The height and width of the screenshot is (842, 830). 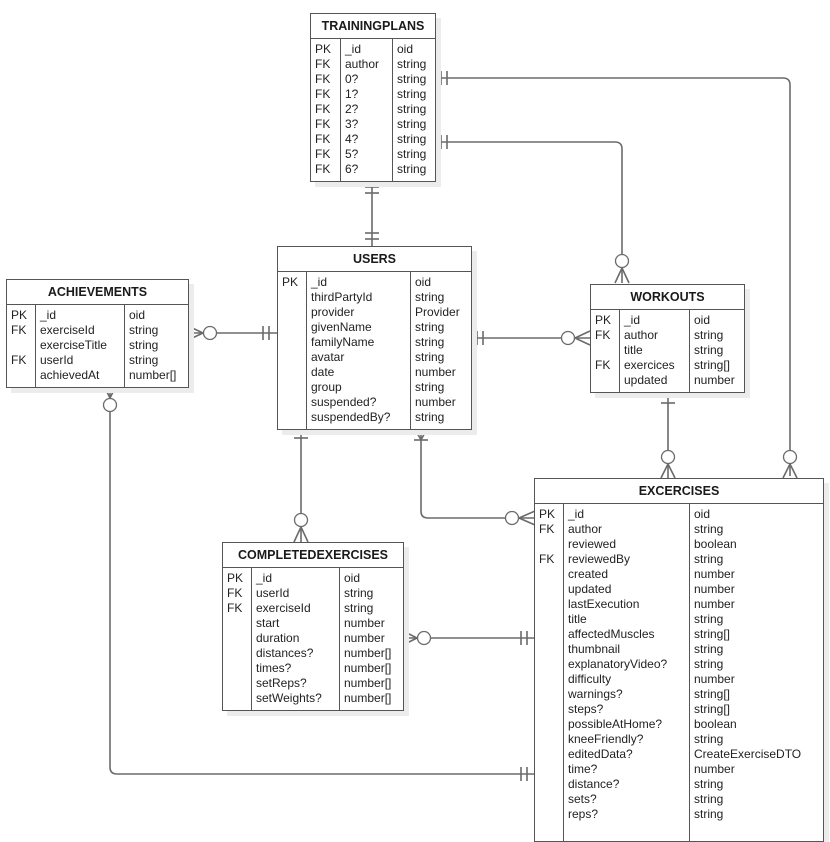 What do you see at coordinates (583, 814) in the screenshot?
I see `field-name: reps?` at bounding box center [583, 814].